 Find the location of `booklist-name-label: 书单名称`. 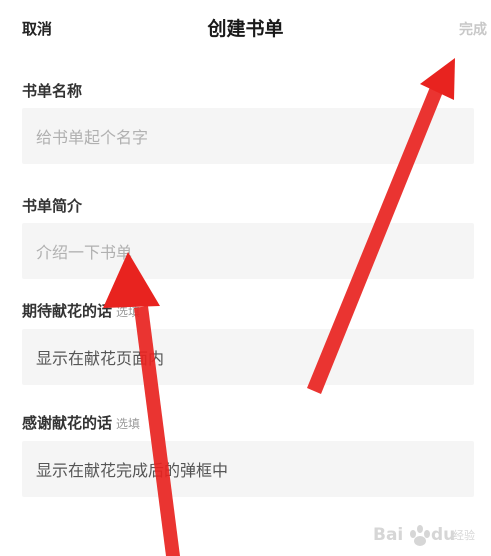

booklist-name-label: 书单名称 is located at coordinates (52, 90).